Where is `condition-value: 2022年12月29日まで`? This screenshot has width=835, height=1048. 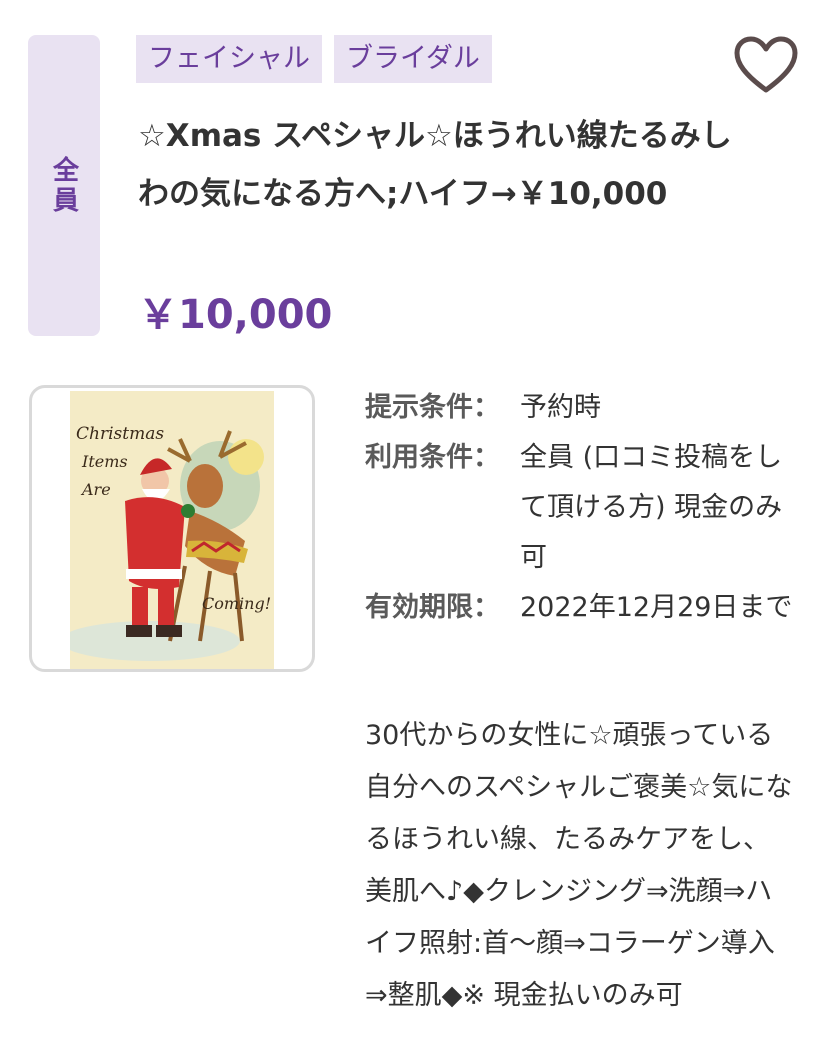
condition-value: 2022年12月29日まで is located at coordinates (656, 607).